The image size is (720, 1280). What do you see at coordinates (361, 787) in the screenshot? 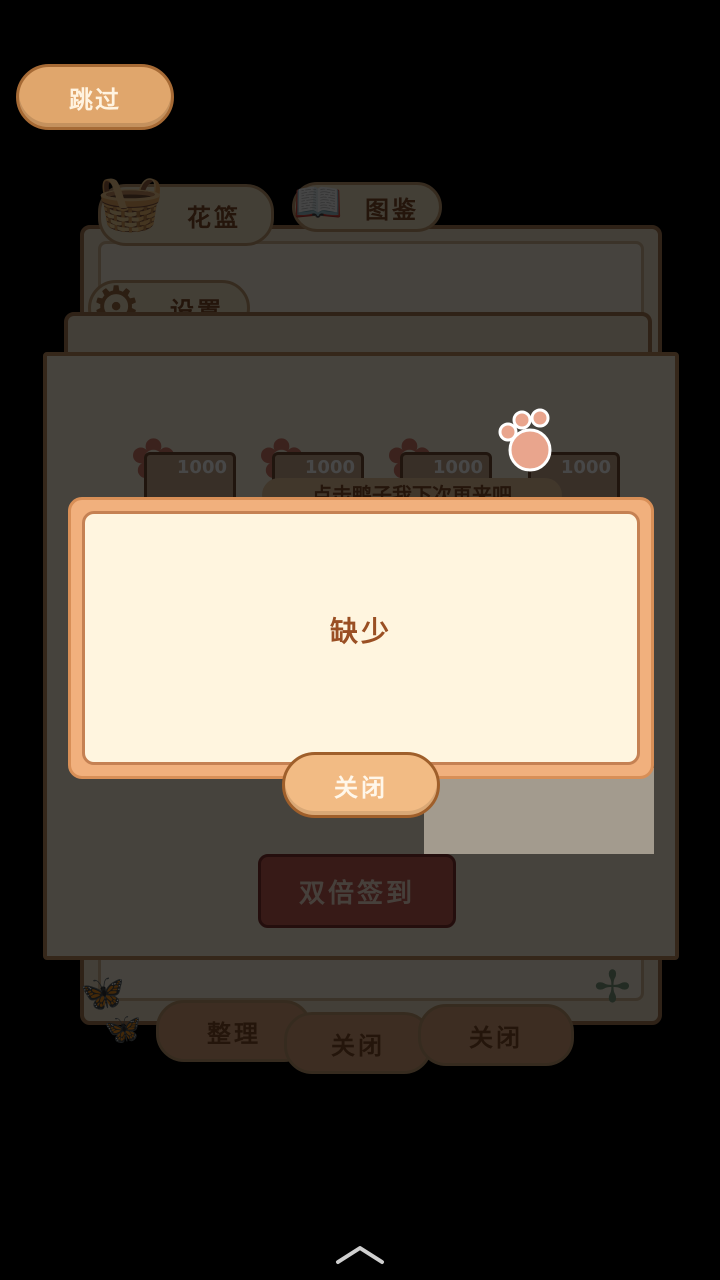
I see `dialog-close-label: 关闭` at bounding box center [361, 787].